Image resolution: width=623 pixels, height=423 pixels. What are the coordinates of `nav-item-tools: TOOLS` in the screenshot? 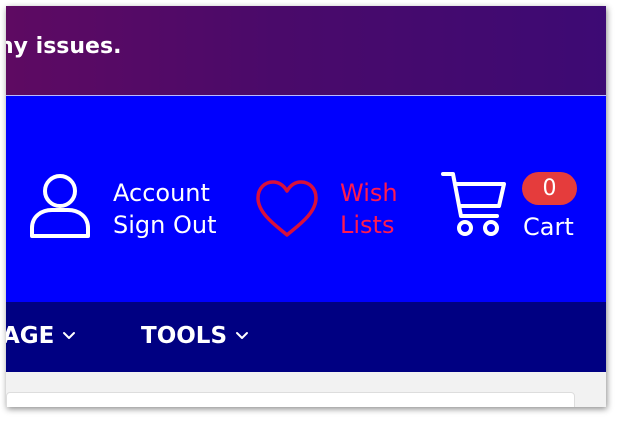 It's located at (195, 336).